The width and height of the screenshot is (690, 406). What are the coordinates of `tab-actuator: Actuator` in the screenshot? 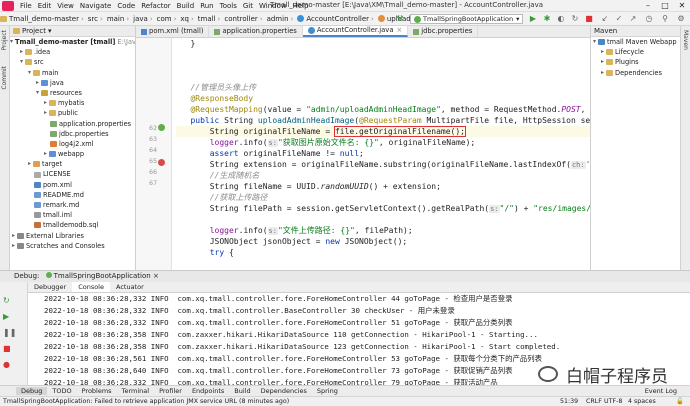 It's located at (130, 287).